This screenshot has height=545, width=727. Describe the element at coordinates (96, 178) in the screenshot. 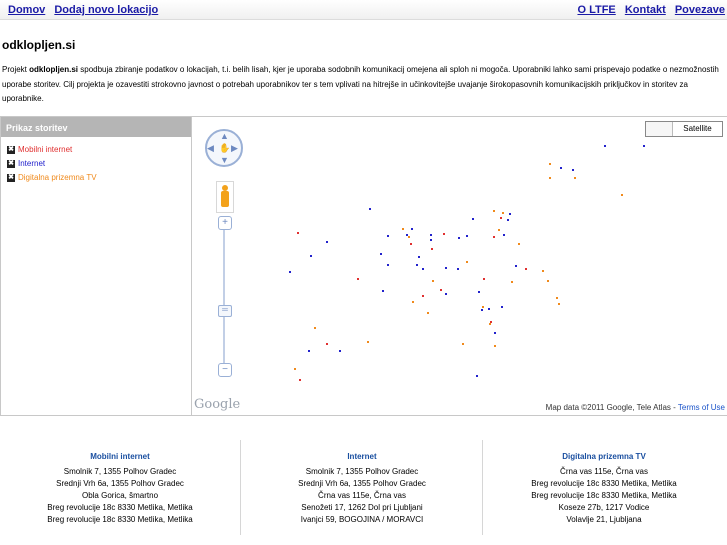

I see `service-toggle-digital-tv: ✖ Digitalna prizemna TV` at that location.